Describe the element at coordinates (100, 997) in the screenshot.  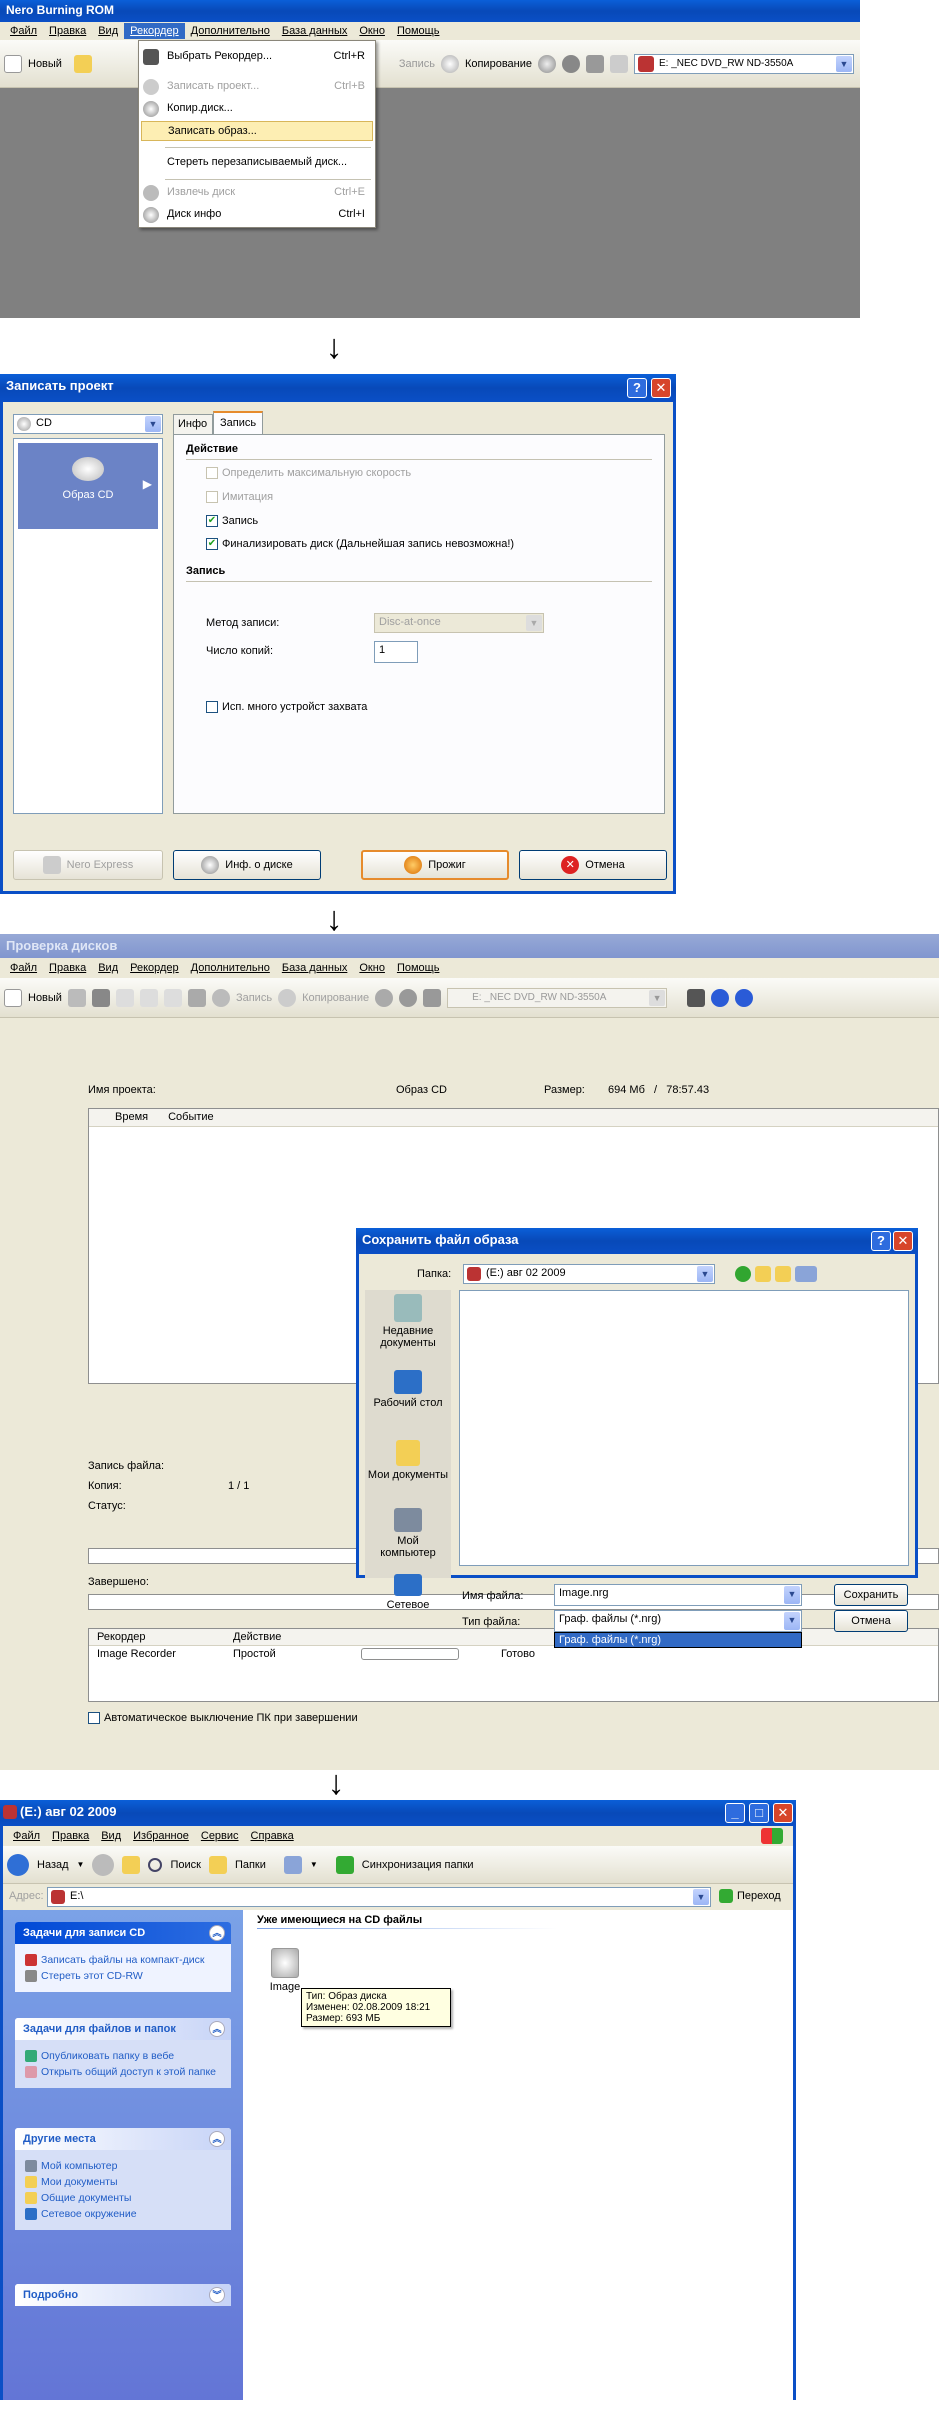
I see `save-icon` at that location.